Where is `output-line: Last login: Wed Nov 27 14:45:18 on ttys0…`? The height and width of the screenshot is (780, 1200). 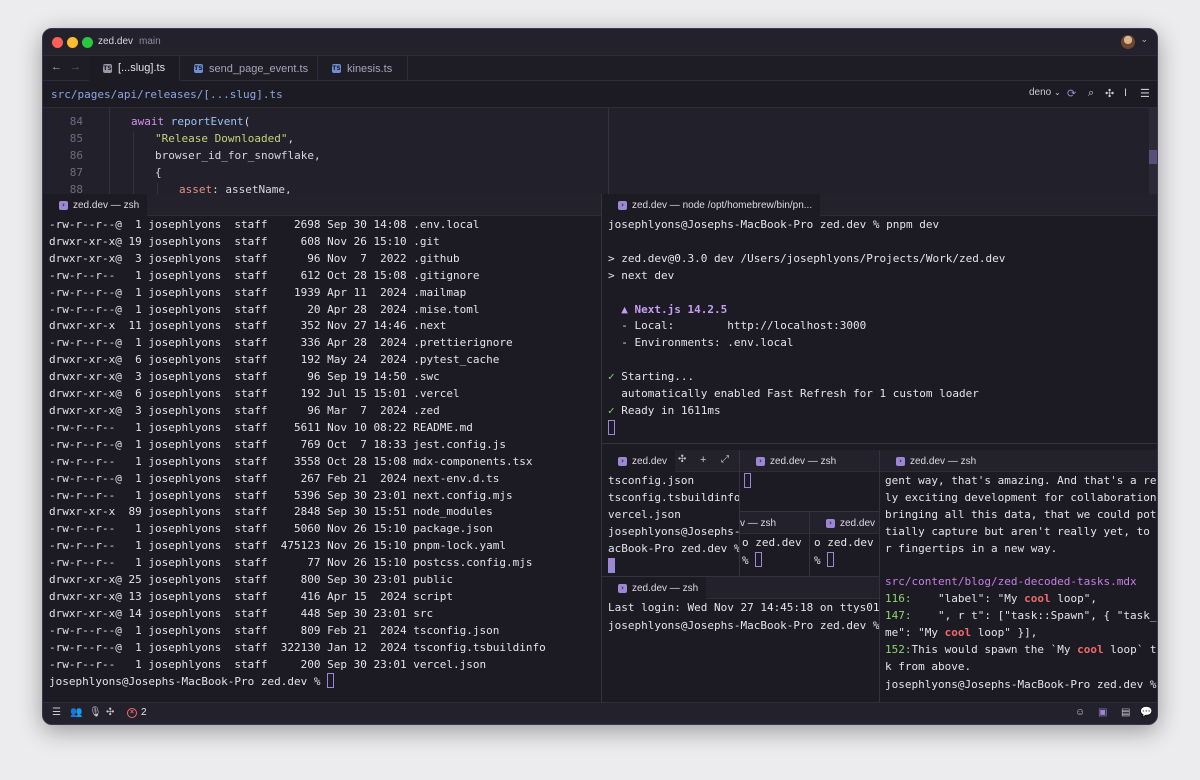
output-line: Last login: Wed Nov 27 14:45:18 on ttys0… is located at coordinates (743, 607).